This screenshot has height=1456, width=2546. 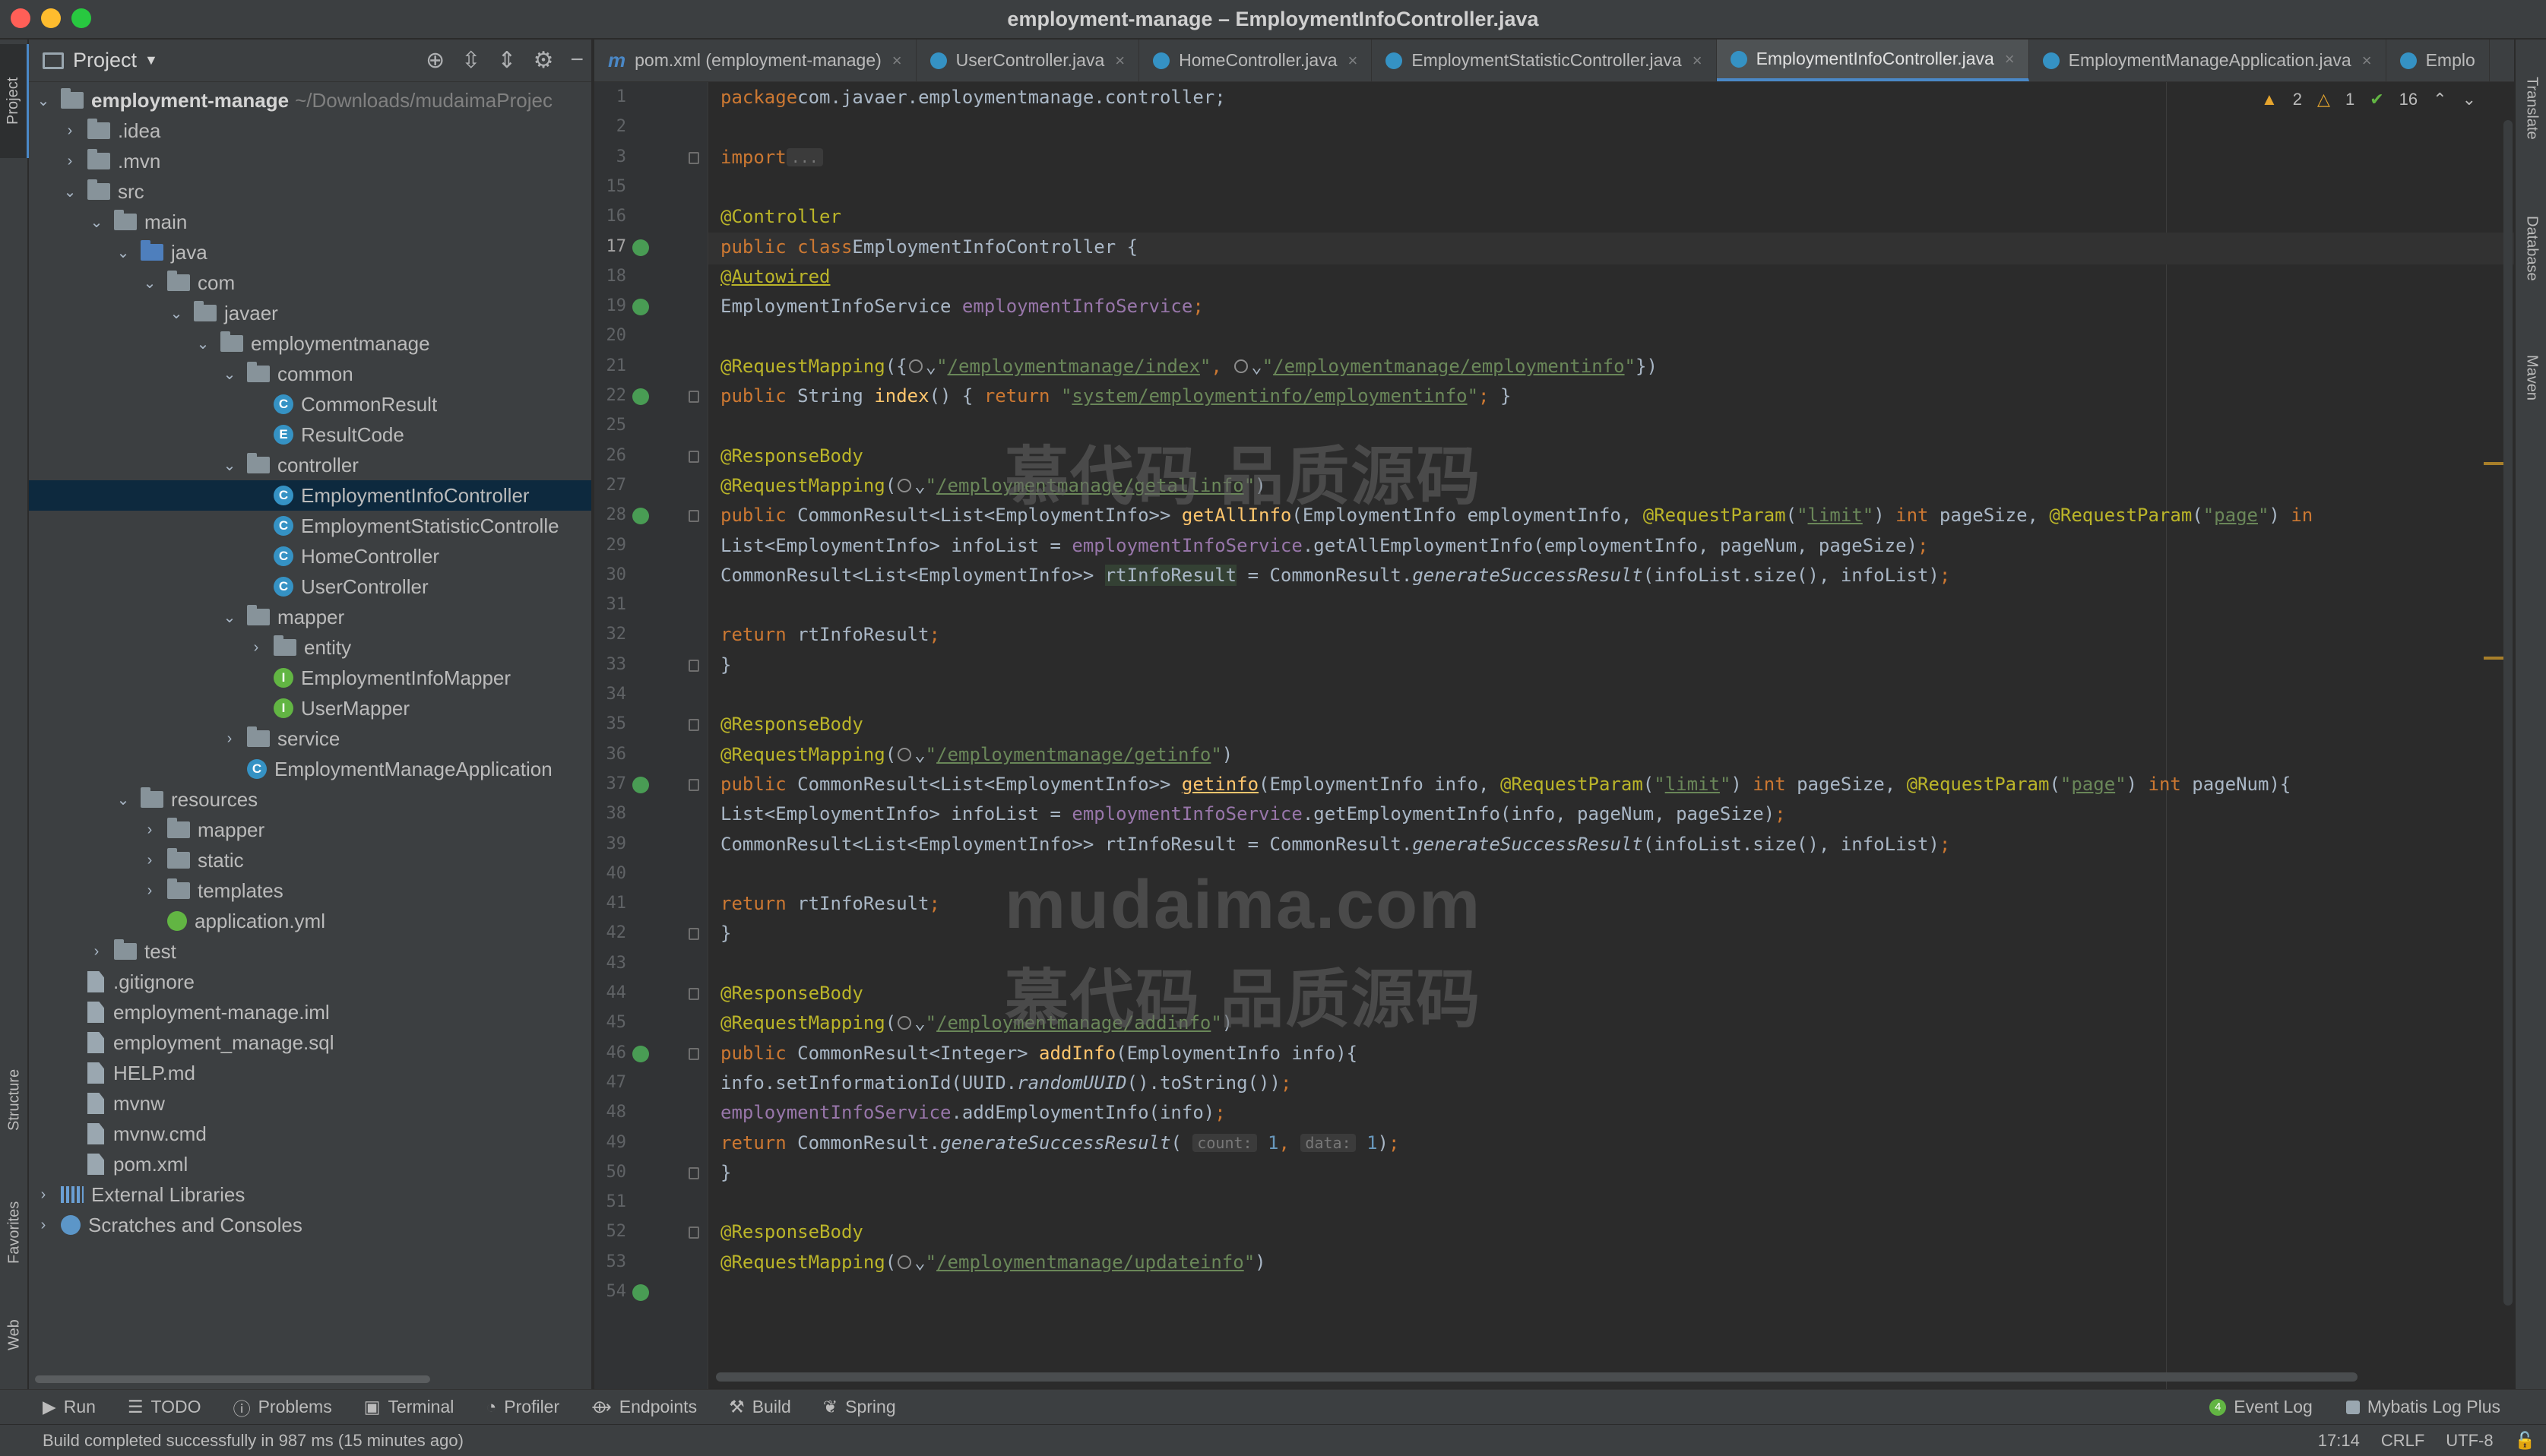 What do you see at coordinates (2369, 99) in the screenshot?
I see `inspection-widget: ▲ 2 △ 1 ✔ 16 ⌃ ⌄` at bounding box center [2369, 99].